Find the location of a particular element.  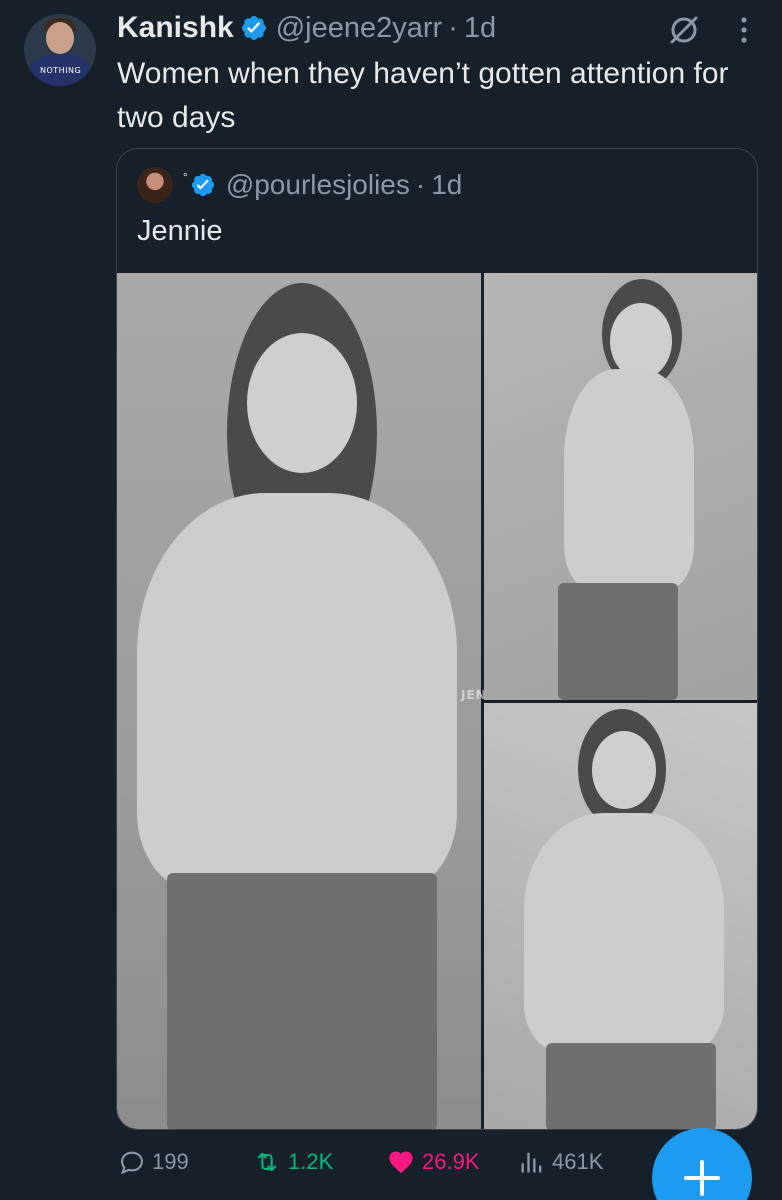

action-bar: 199 1.2K 26.9K 461K is located at coordinates (418, 1168).